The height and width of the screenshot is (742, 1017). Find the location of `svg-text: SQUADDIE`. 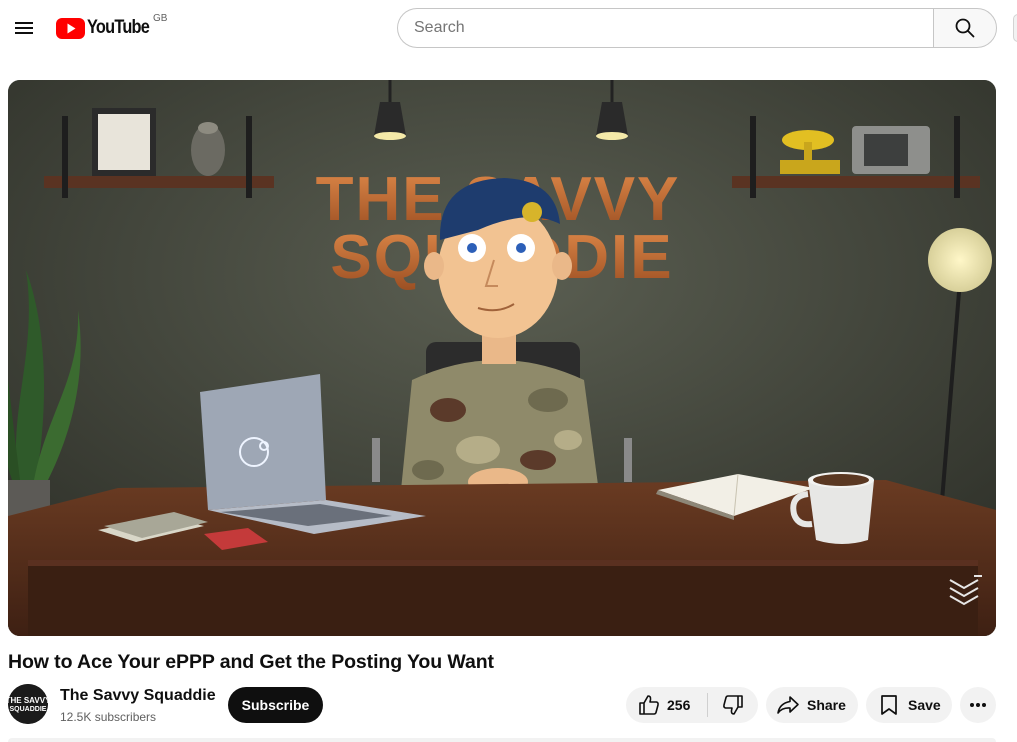

svg-text: SQUADDIE is located at coordinates (28, 709).